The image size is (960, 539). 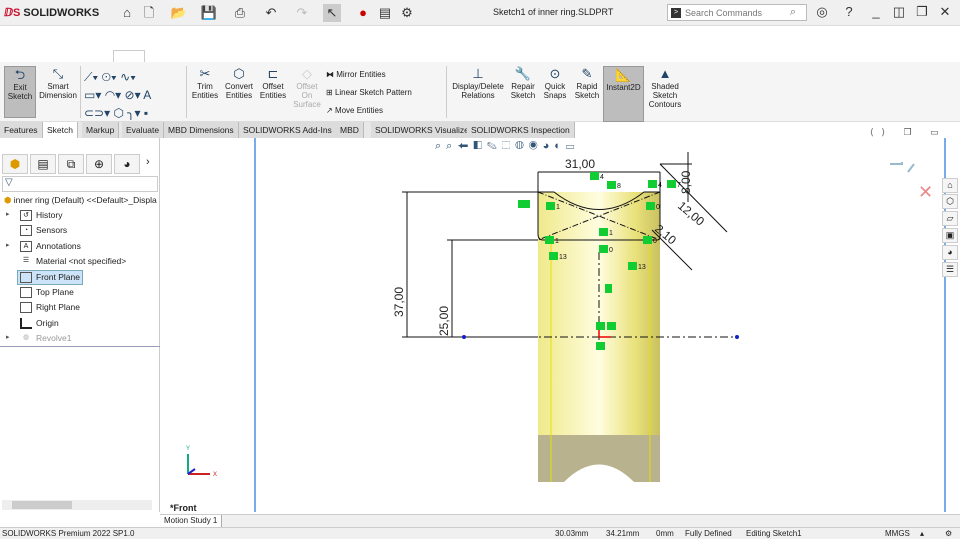 I want to click on sketch-tools-grid: ⟋▾ ⊙▾ ∿▾ ▭▾ ◠▾ ⊘▾ A ⊂⊃▾ ⬡ ╮▾ ▪, so click(x=117, y=95).